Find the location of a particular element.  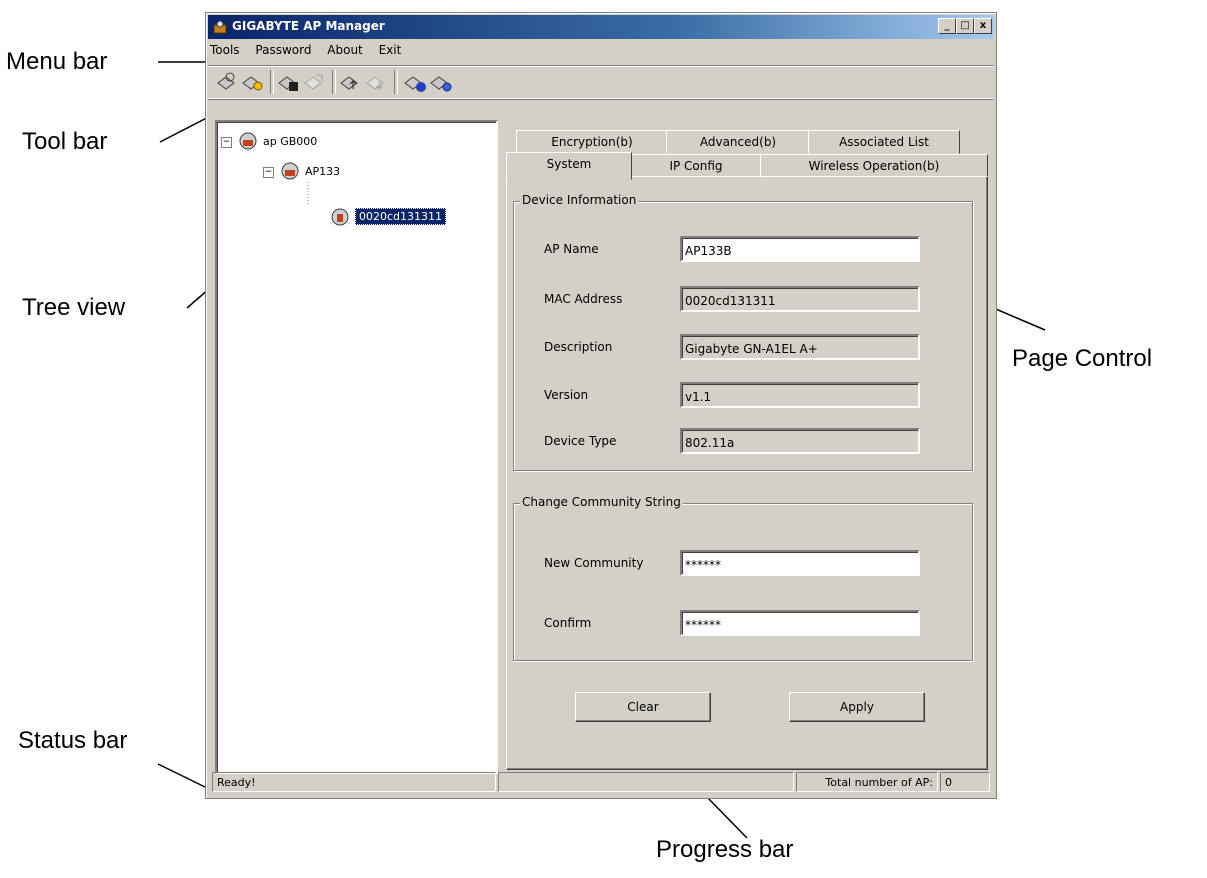

app-icon is located at coordinates (220, 27).